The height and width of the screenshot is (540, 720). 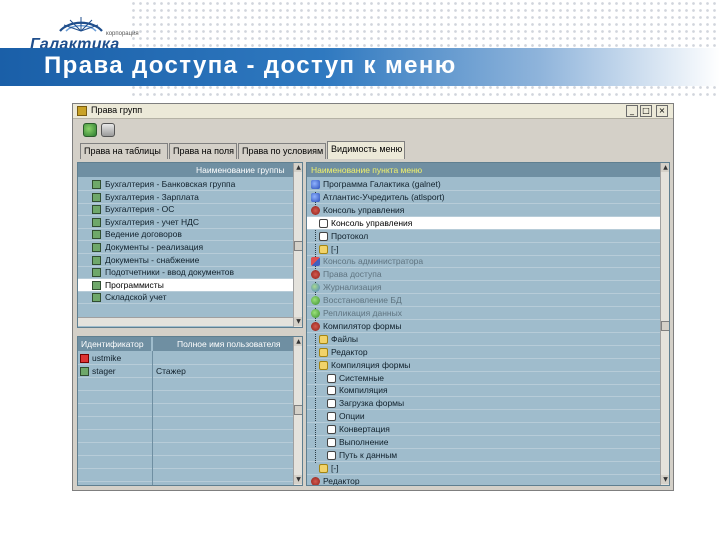 What do you see at coordinates (483, 430) in the screenshot?
I see `menu-tree-item: Конвертация` at bounding box center [483, 430].